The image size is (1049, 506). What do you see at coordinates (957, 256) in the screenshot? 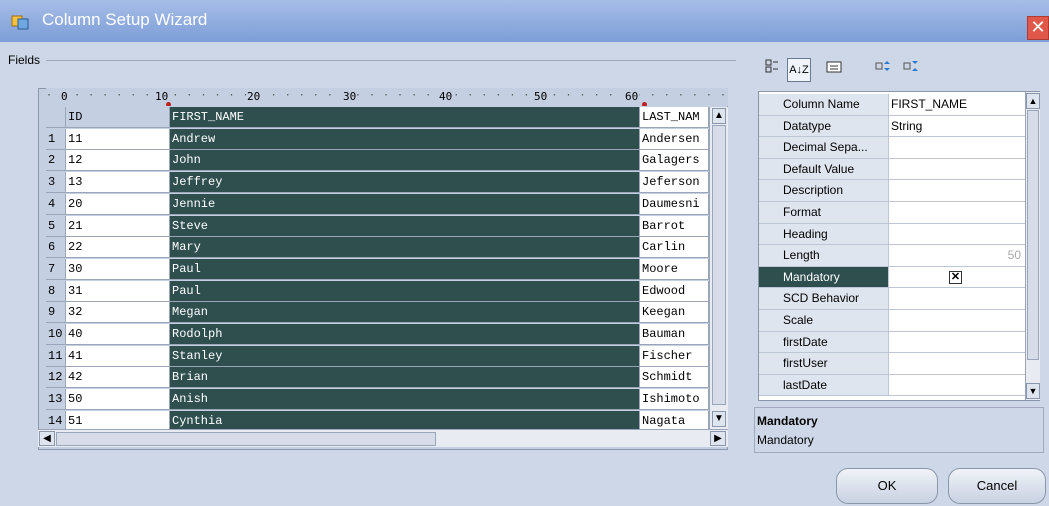
I see `property-value: 50` at bounding box center [957, 256].